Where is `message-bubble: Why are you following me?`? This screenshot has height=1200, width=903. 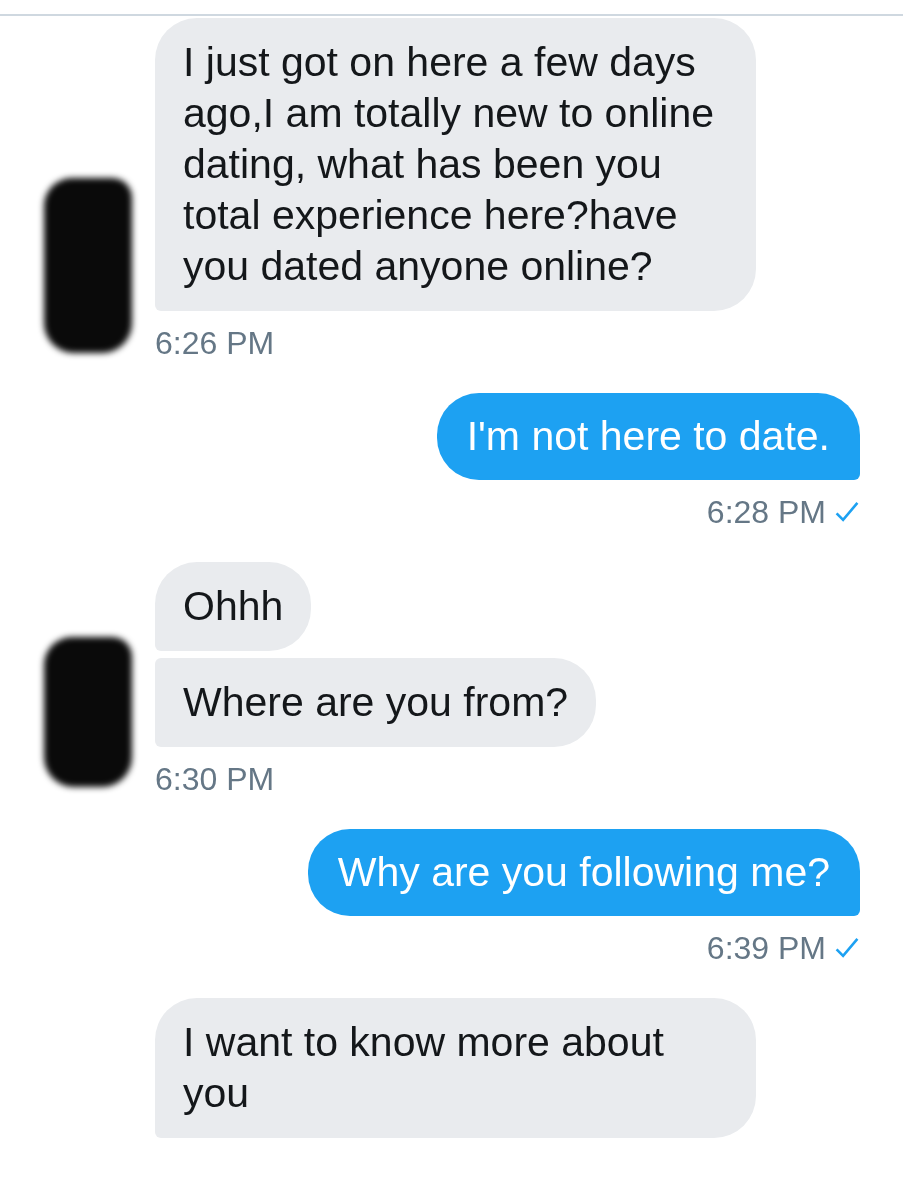
message-bubble: Why are you following me? is located at coordinates (583, 872).